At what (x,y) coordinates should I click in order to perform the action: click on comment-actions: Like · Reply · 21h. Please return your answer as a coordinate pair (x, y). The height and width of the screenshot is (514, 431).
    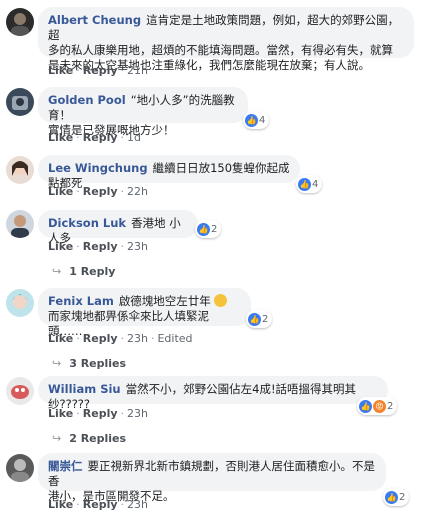
    Looking at the image, I should click on (98, 70).